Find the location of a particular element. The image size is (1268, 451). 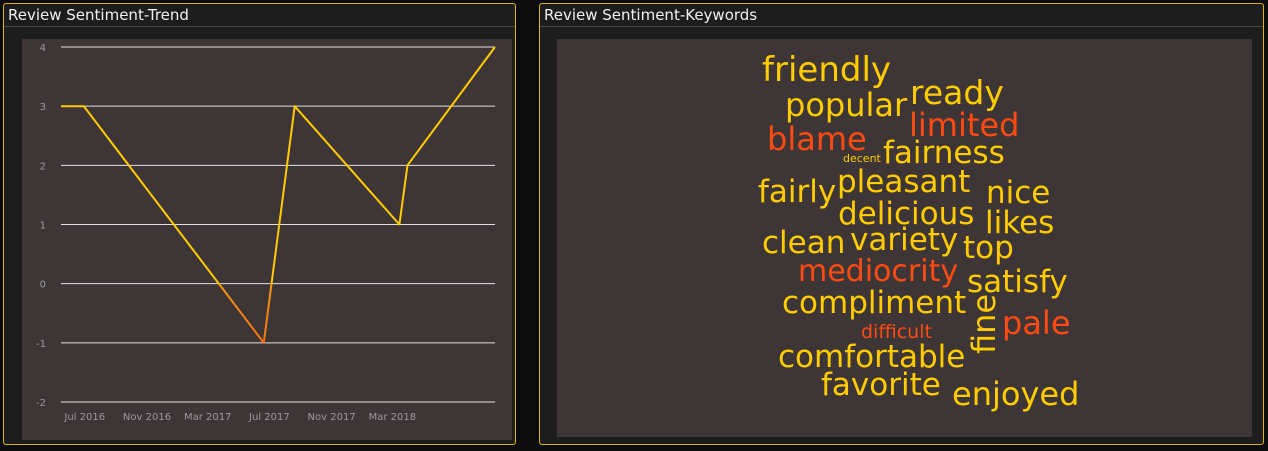

wordcloud-word: fairly is located at coordinates (797, 192).